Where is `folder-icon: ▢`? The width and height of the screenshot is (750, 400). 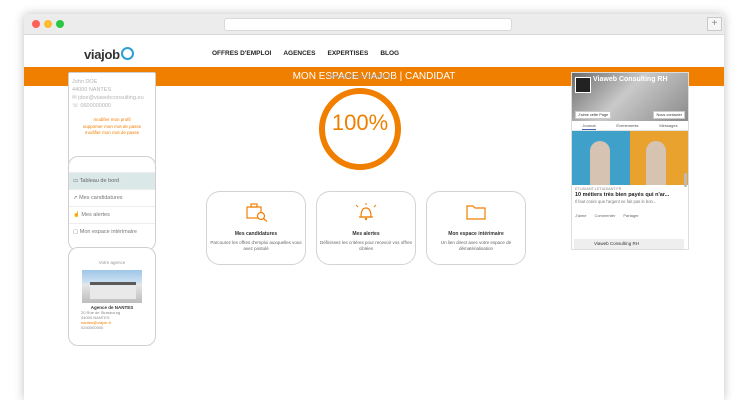
folder-icon: ▢ is located at coordinates (76, 232).